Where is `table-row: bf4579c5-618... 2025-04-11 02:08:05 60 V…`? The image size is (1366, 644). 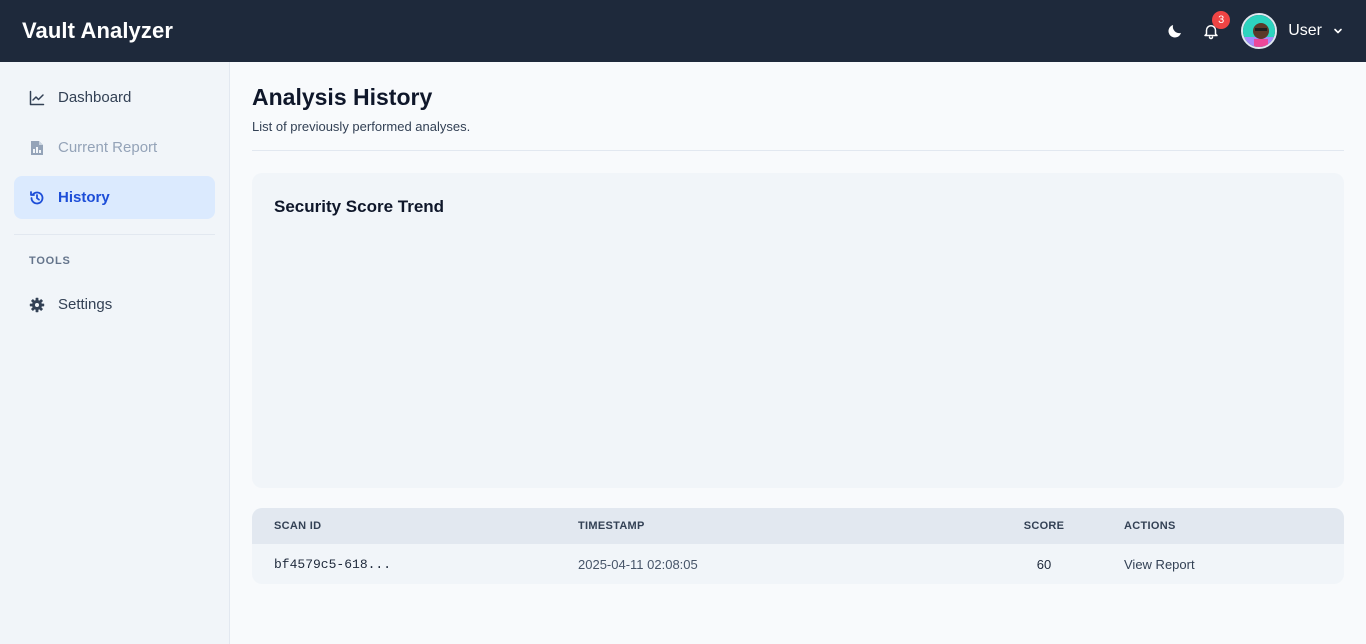
table-row: bf4579c5-618... 2025-04-11 02:08:05 60 V… is located at coordinates (798, 564).